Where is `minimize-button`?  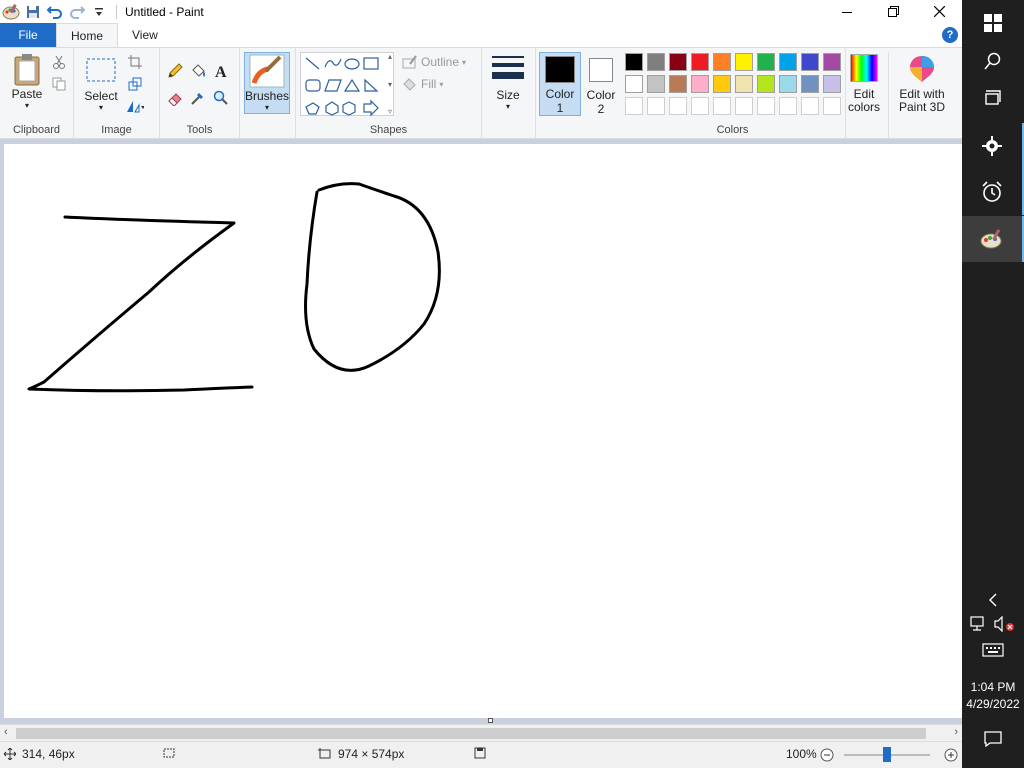 minimize-button is located at coordinates (847, 11).